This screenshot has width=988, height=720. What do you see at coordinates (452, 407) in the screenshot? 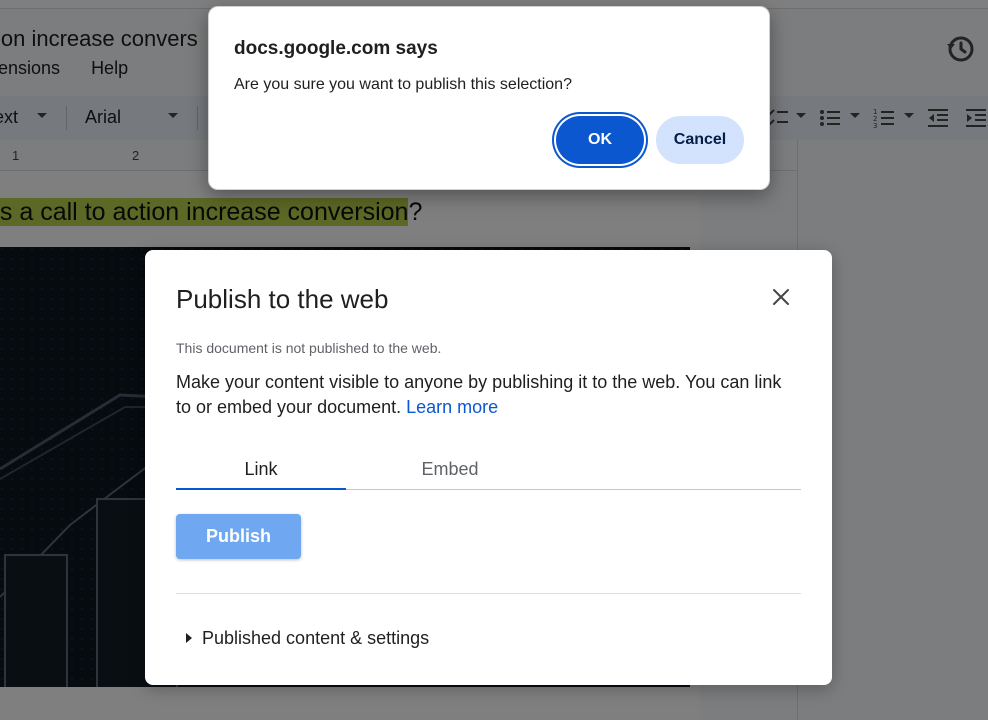
I see `learn-more-link: Learn more` at bounding box center [452, 407].